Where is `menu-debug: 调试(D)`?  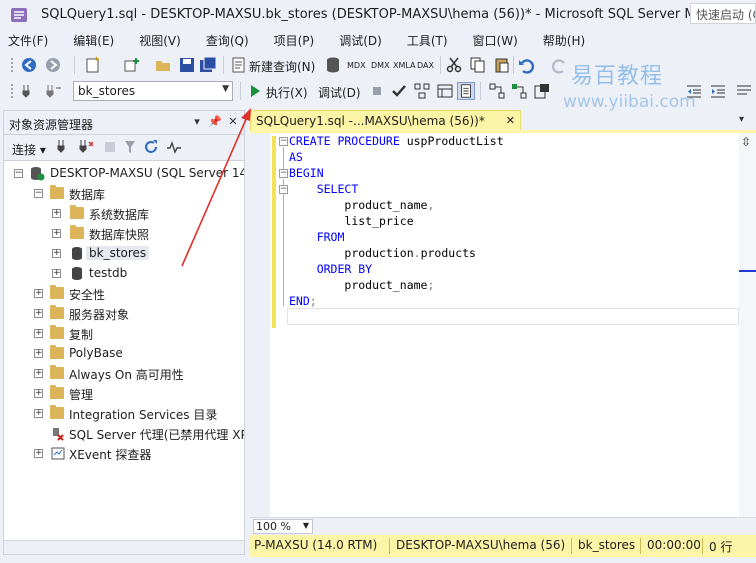 menu-debug: 调试(D) is located at coordinates (362, 40).